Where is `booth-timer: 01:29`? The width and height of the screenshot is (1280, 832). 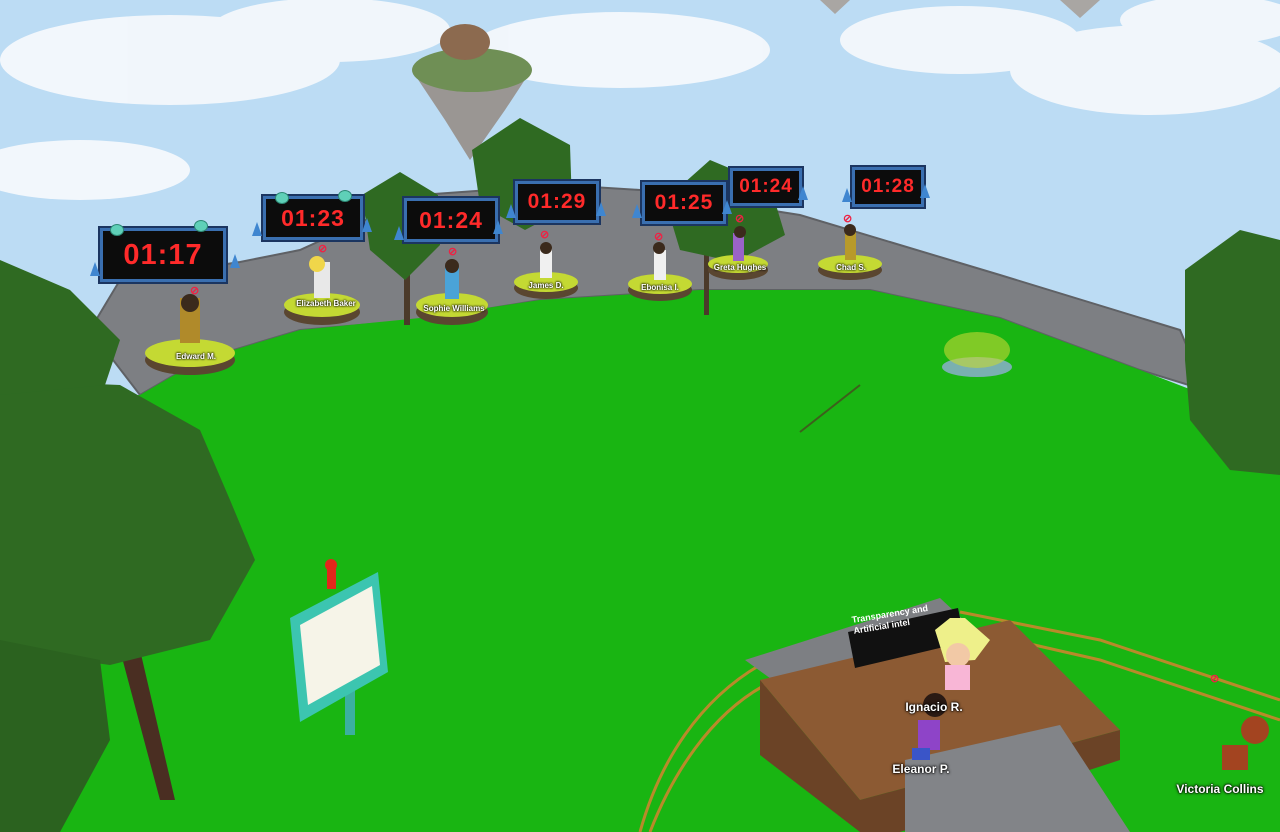
booth-timer: 01:29 is located at coordinates (557, 202).